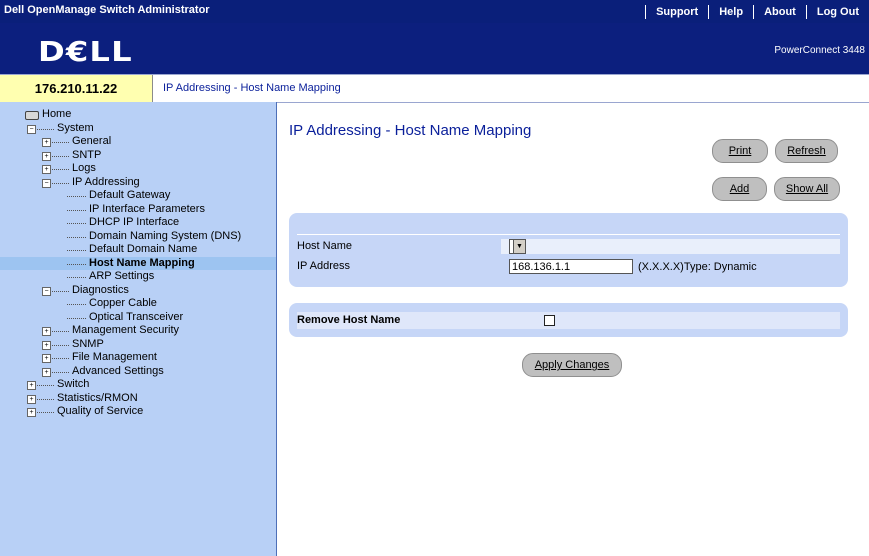  I want to click on page-title: IP Addressing - Host Name Mapping, so click(410, 130).